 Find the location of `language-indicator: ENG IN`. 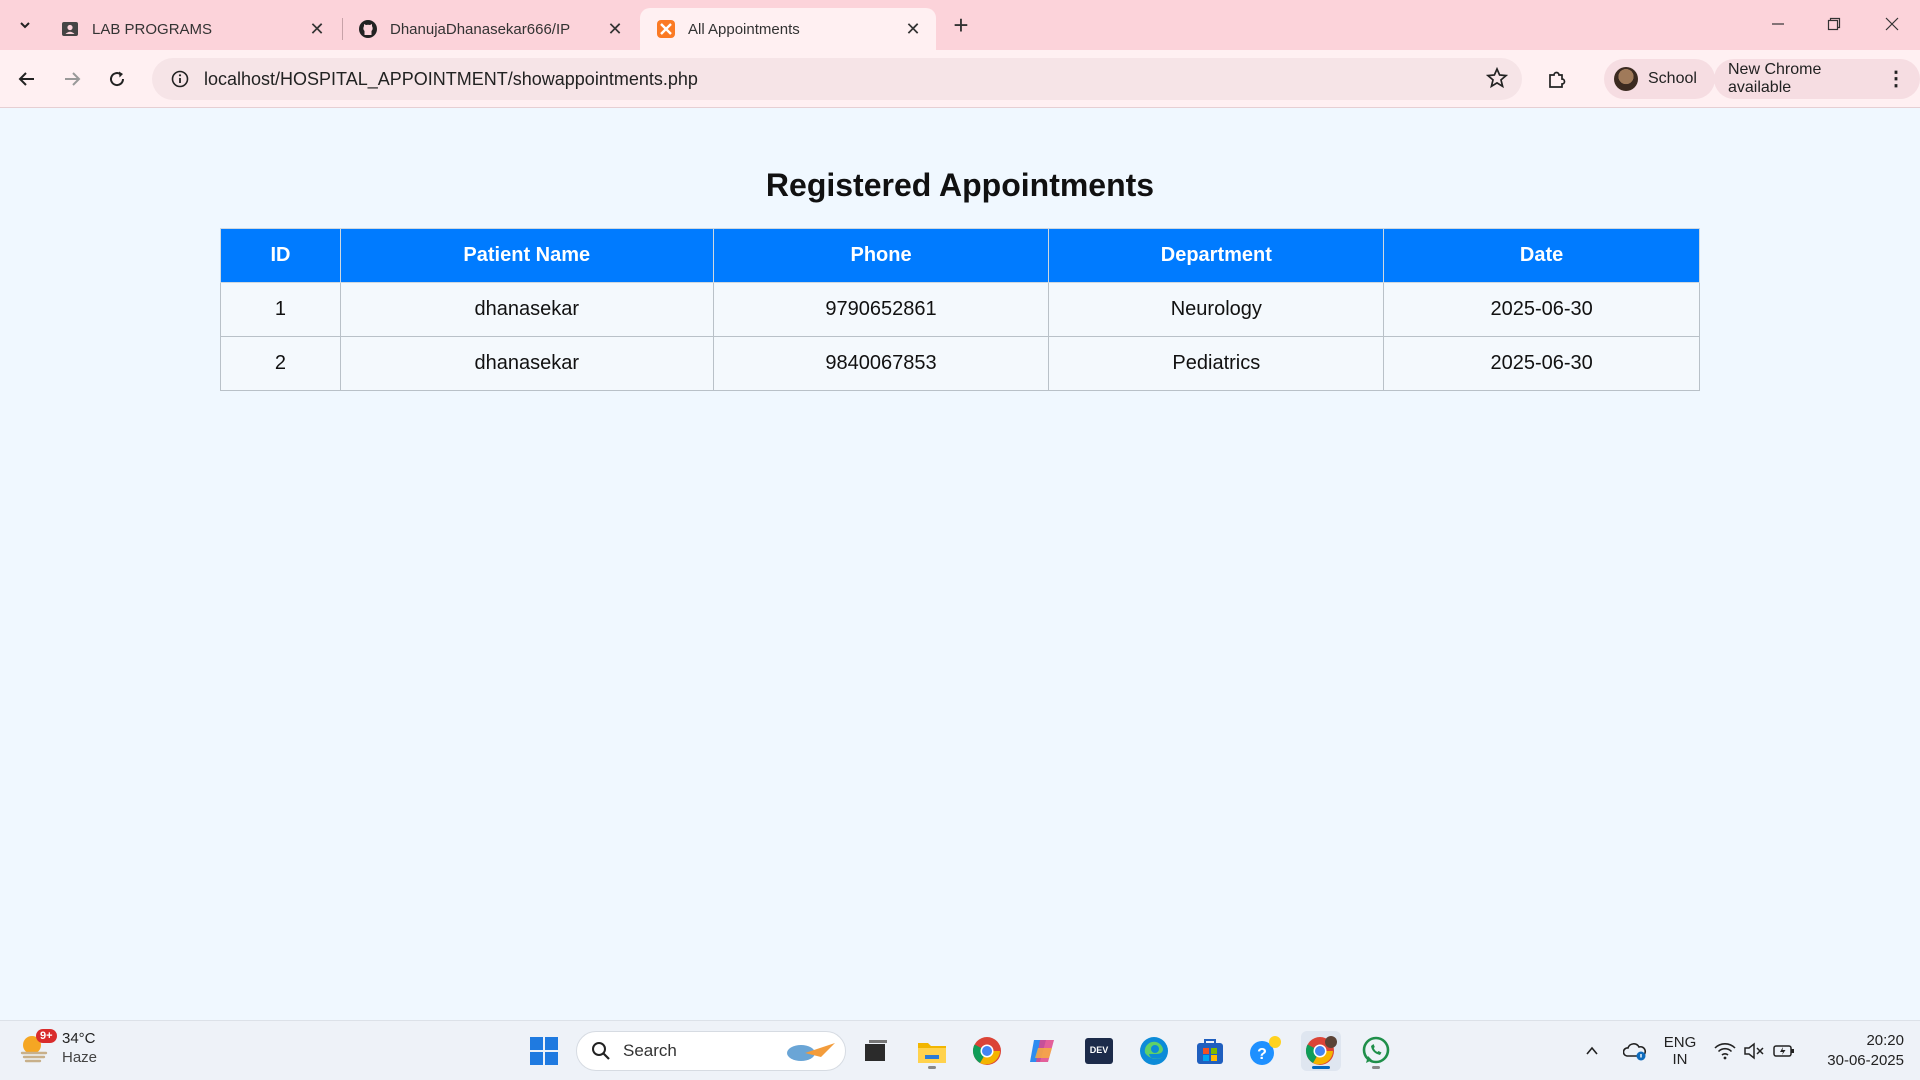

language-indicator: ENG IN is located at coordinates (1680, 1051).